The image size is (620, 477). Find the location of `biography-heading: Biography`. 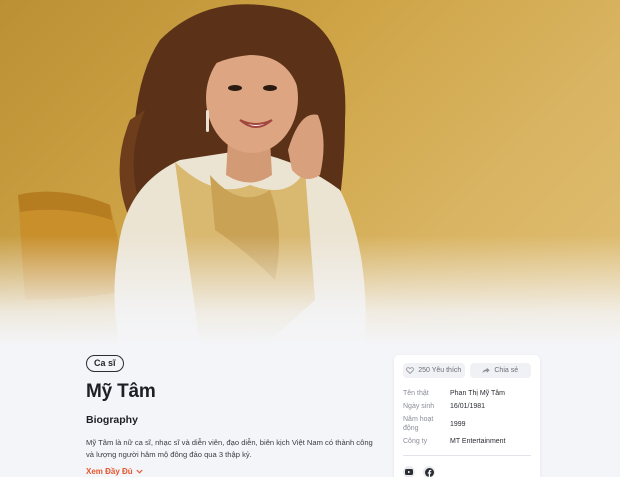

biography-heading: Biography is located at coordinates (112, 420).